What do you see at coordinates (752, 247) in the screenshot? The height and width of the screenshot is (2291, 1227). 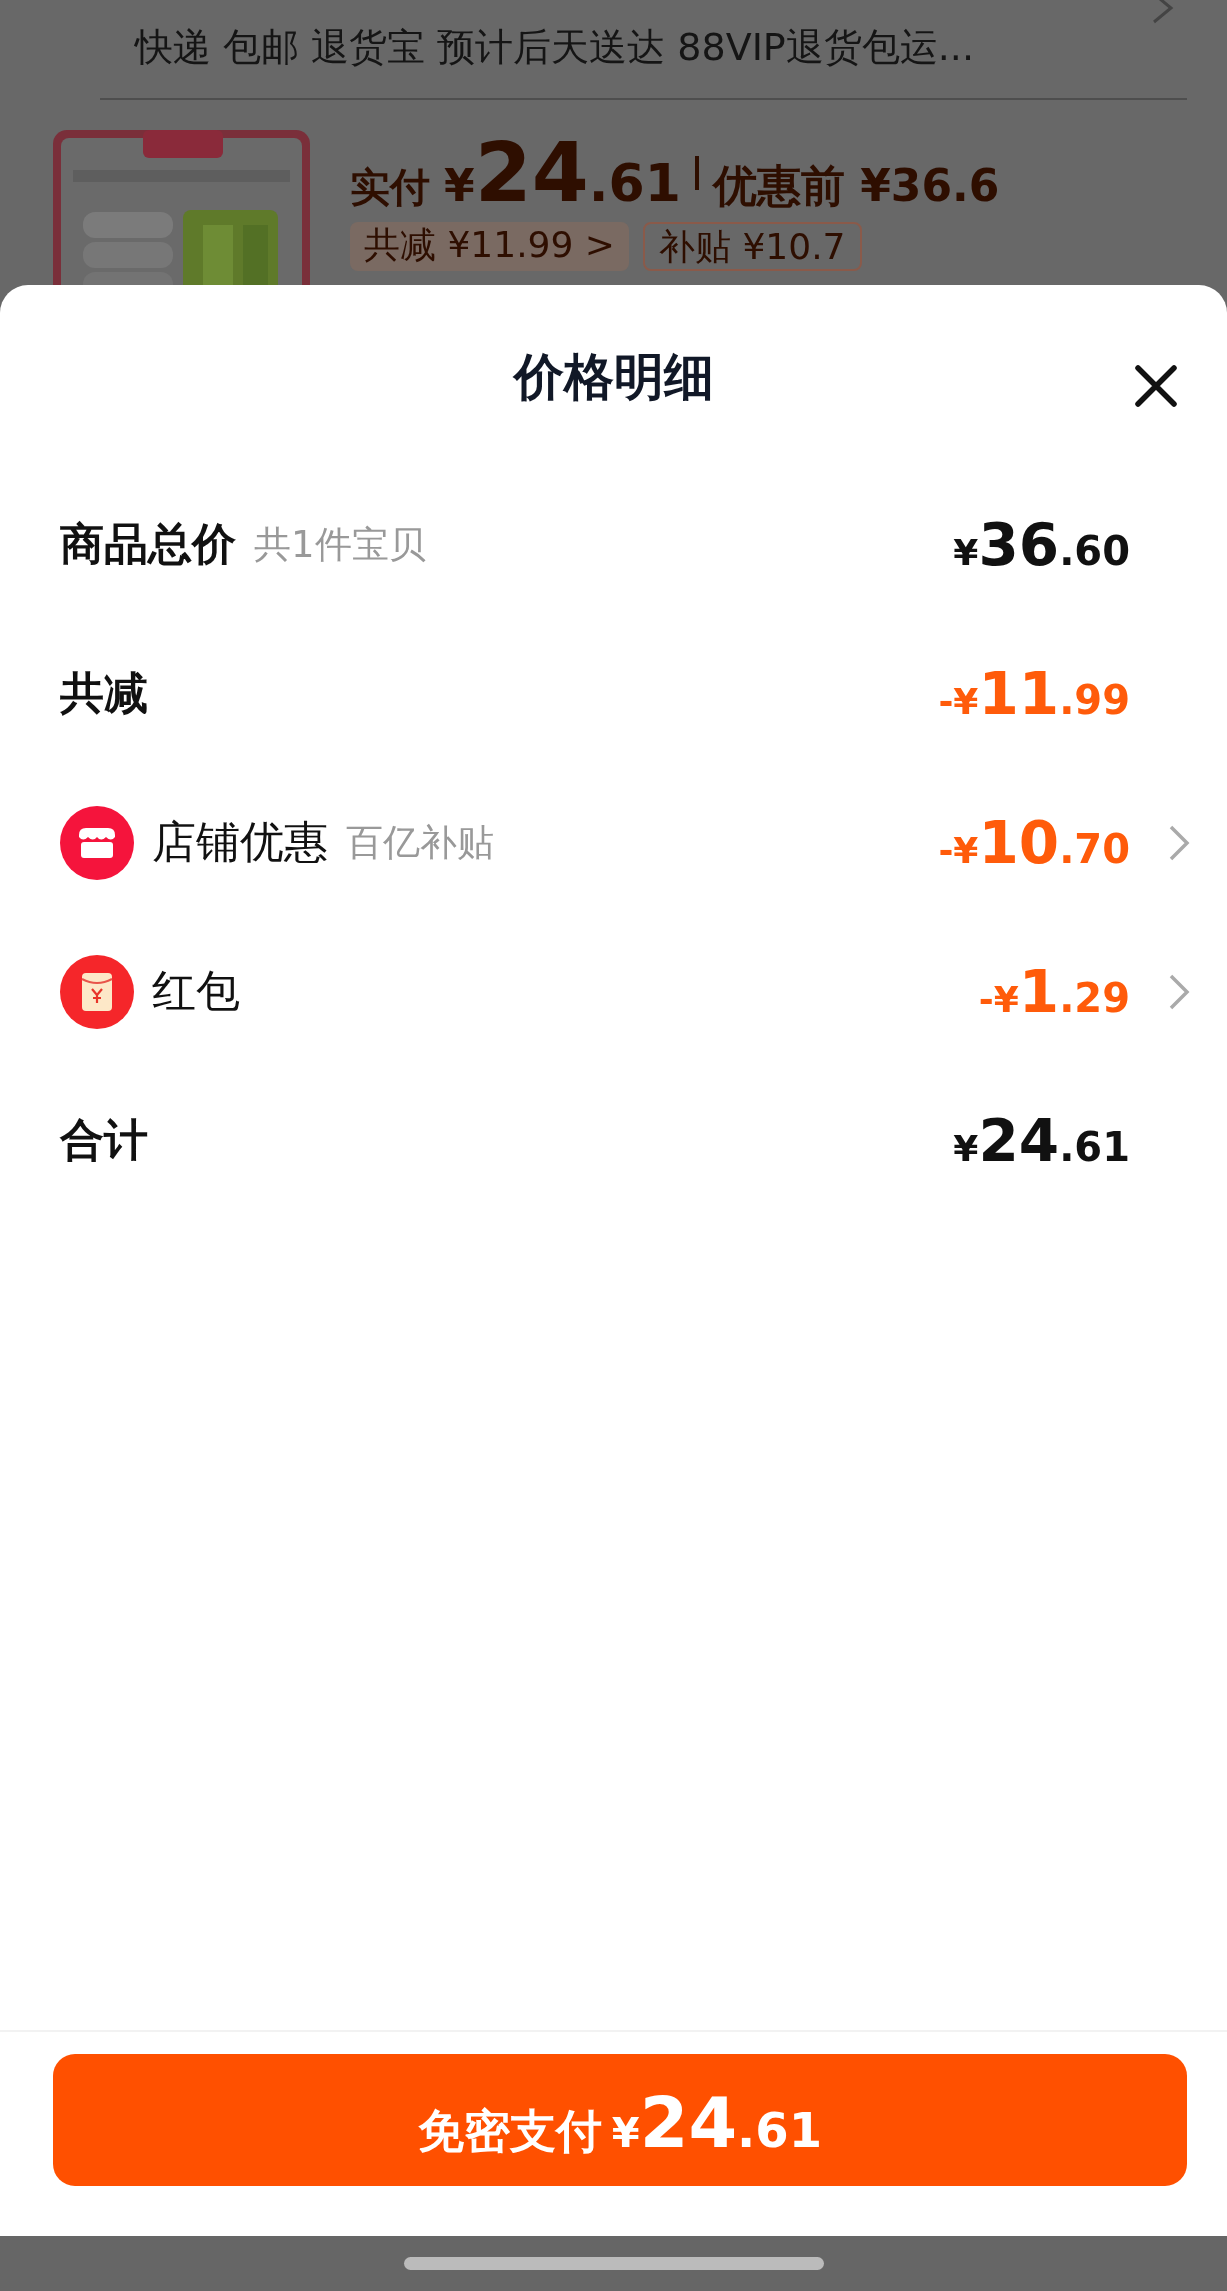 I see `price-tag: 补贴 ¥10.7` at bounding box center [752, 247].